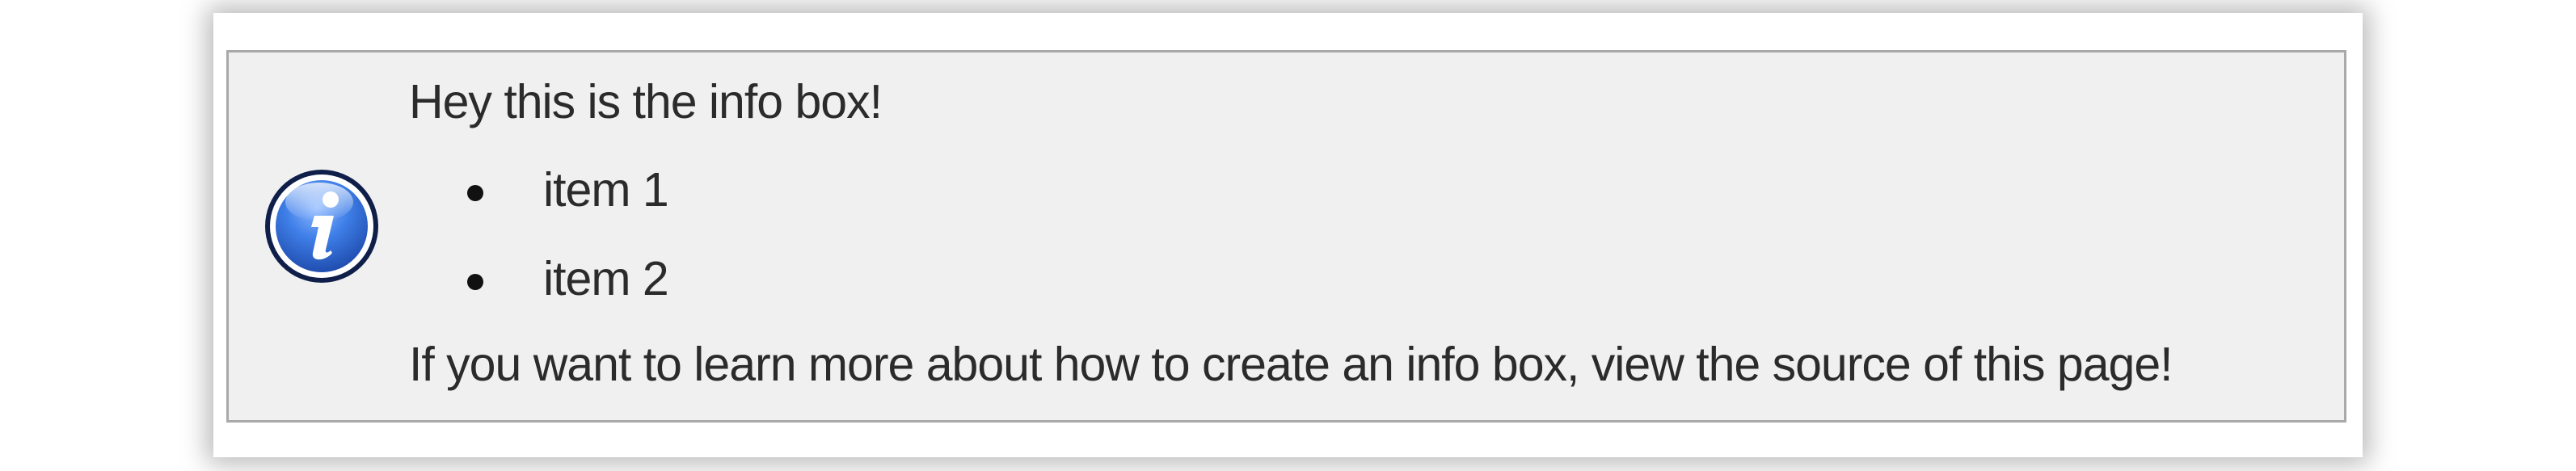 The image size is (2576, 471). What do you see at coordinates (606, 278) in the screenshot?
I see `list-item-label: item 2` at bounding box center [606, 278].